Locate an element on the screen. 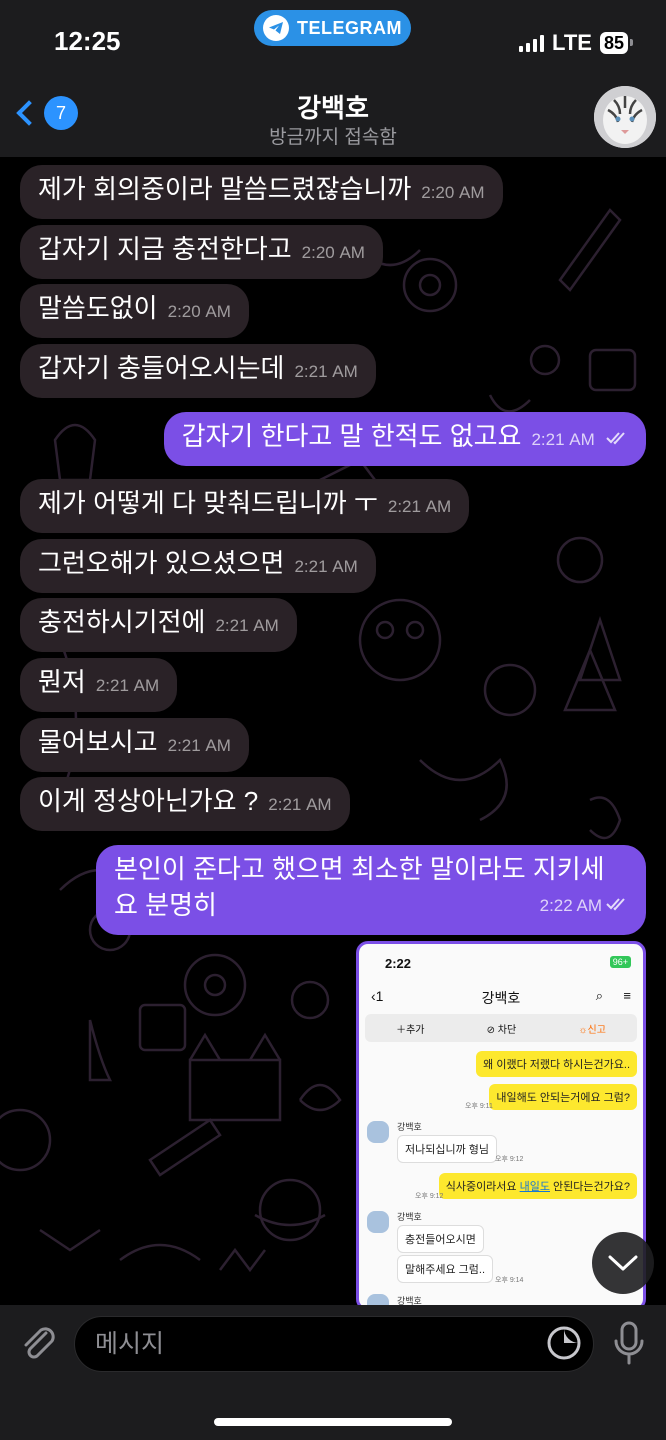 The width and height of the screenshot is (666, 1440). message-incoming: 말씀도없이 2:20 AM is located at coordinates (134, 311).